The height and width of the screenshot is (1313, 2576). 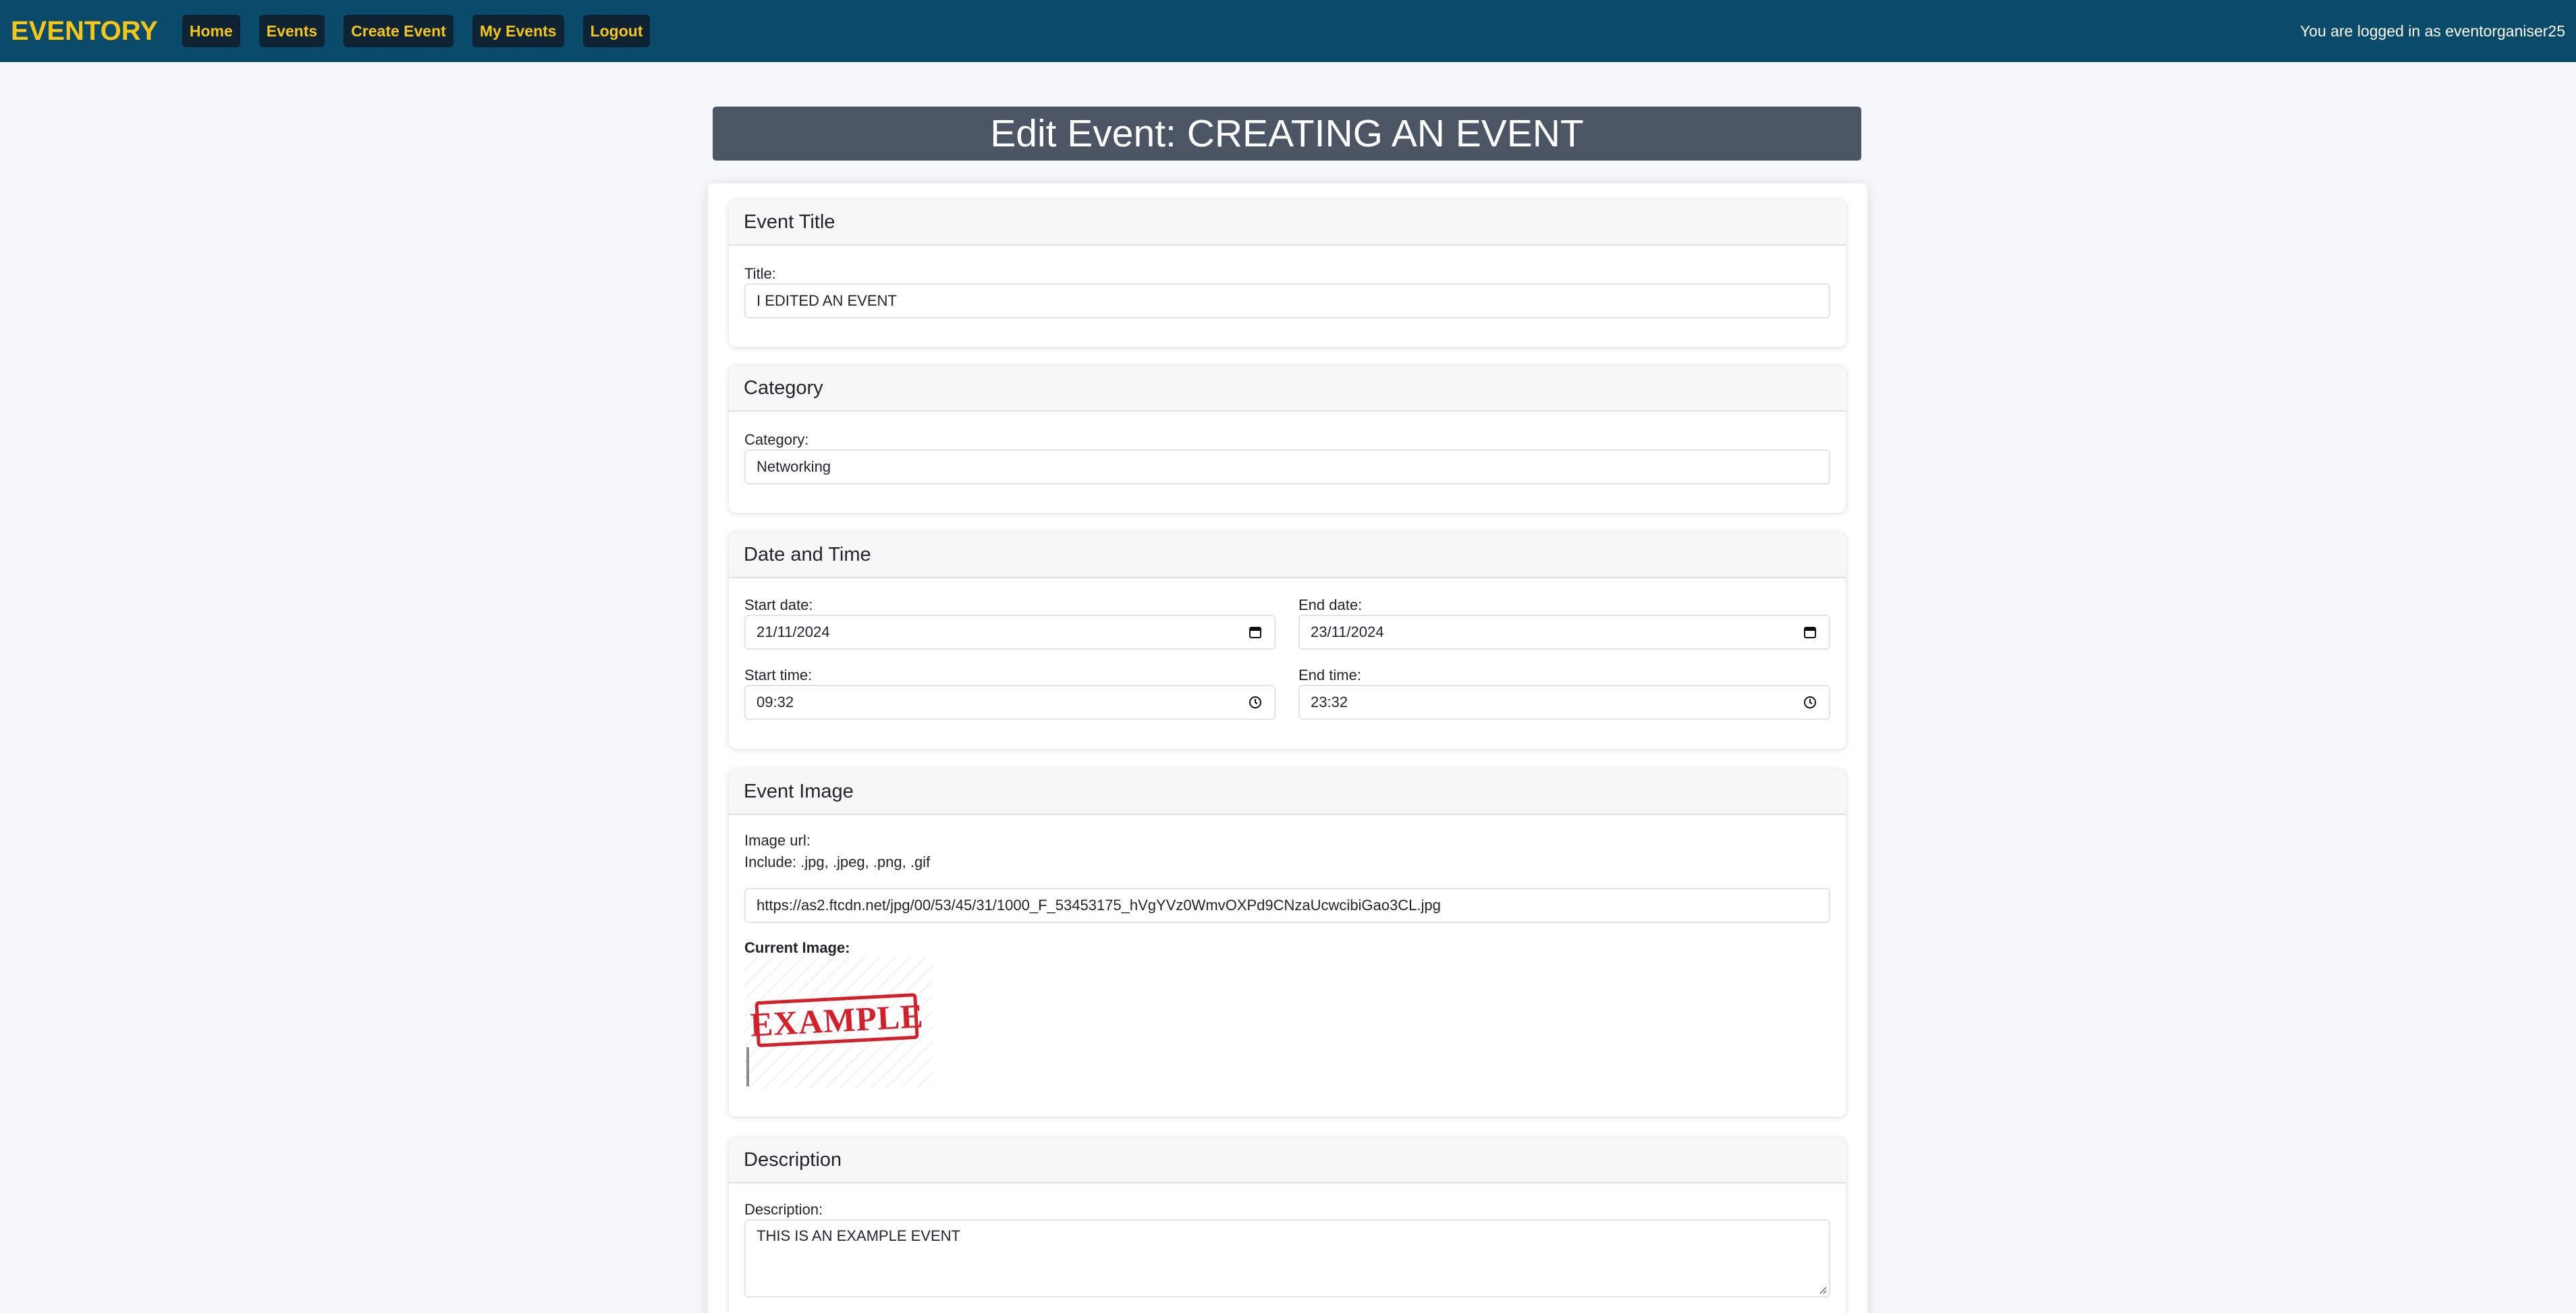 What do you see at coordinates (1287, 300) in the screenshot?
I see `title-input: I EDITED AN EVENT` at bounding box center [1287, 300].